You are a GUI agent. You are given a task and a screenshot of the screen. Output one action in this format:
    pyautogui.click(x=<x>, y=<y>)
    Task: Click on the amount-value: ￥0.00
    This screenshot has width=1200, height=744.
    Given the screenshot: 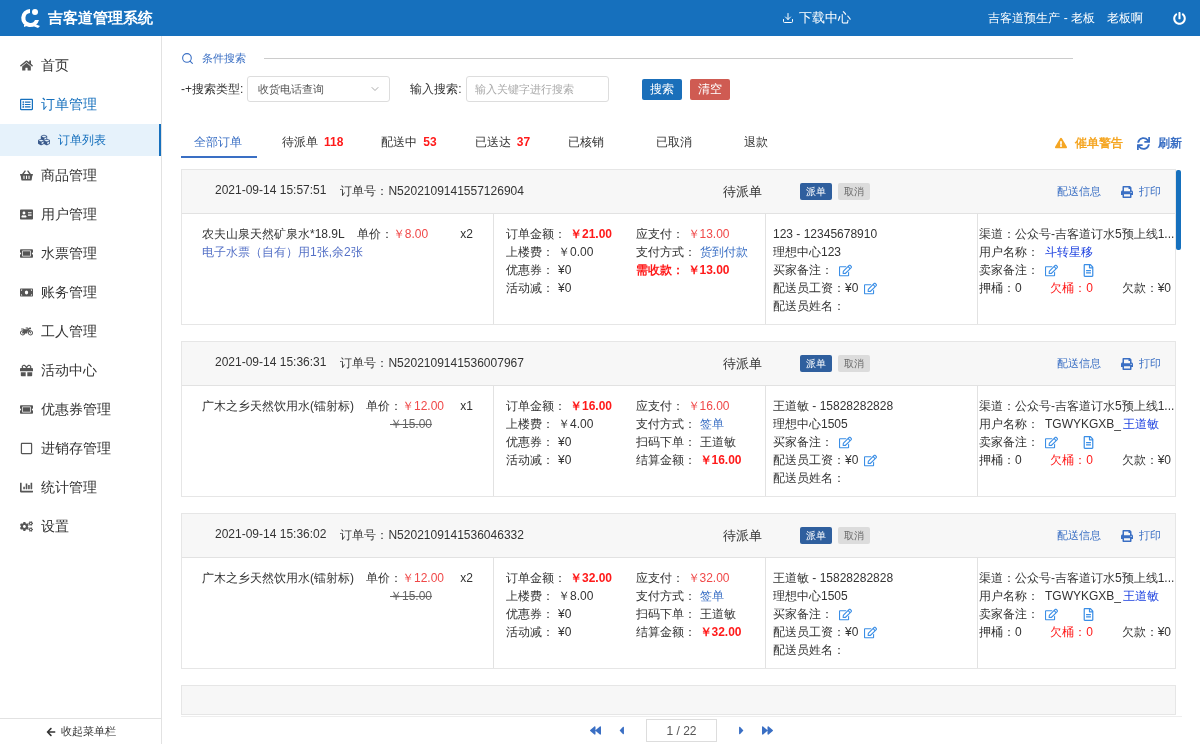 What is the action you would take?
    pyautogui.click(x=576, y=252)
    